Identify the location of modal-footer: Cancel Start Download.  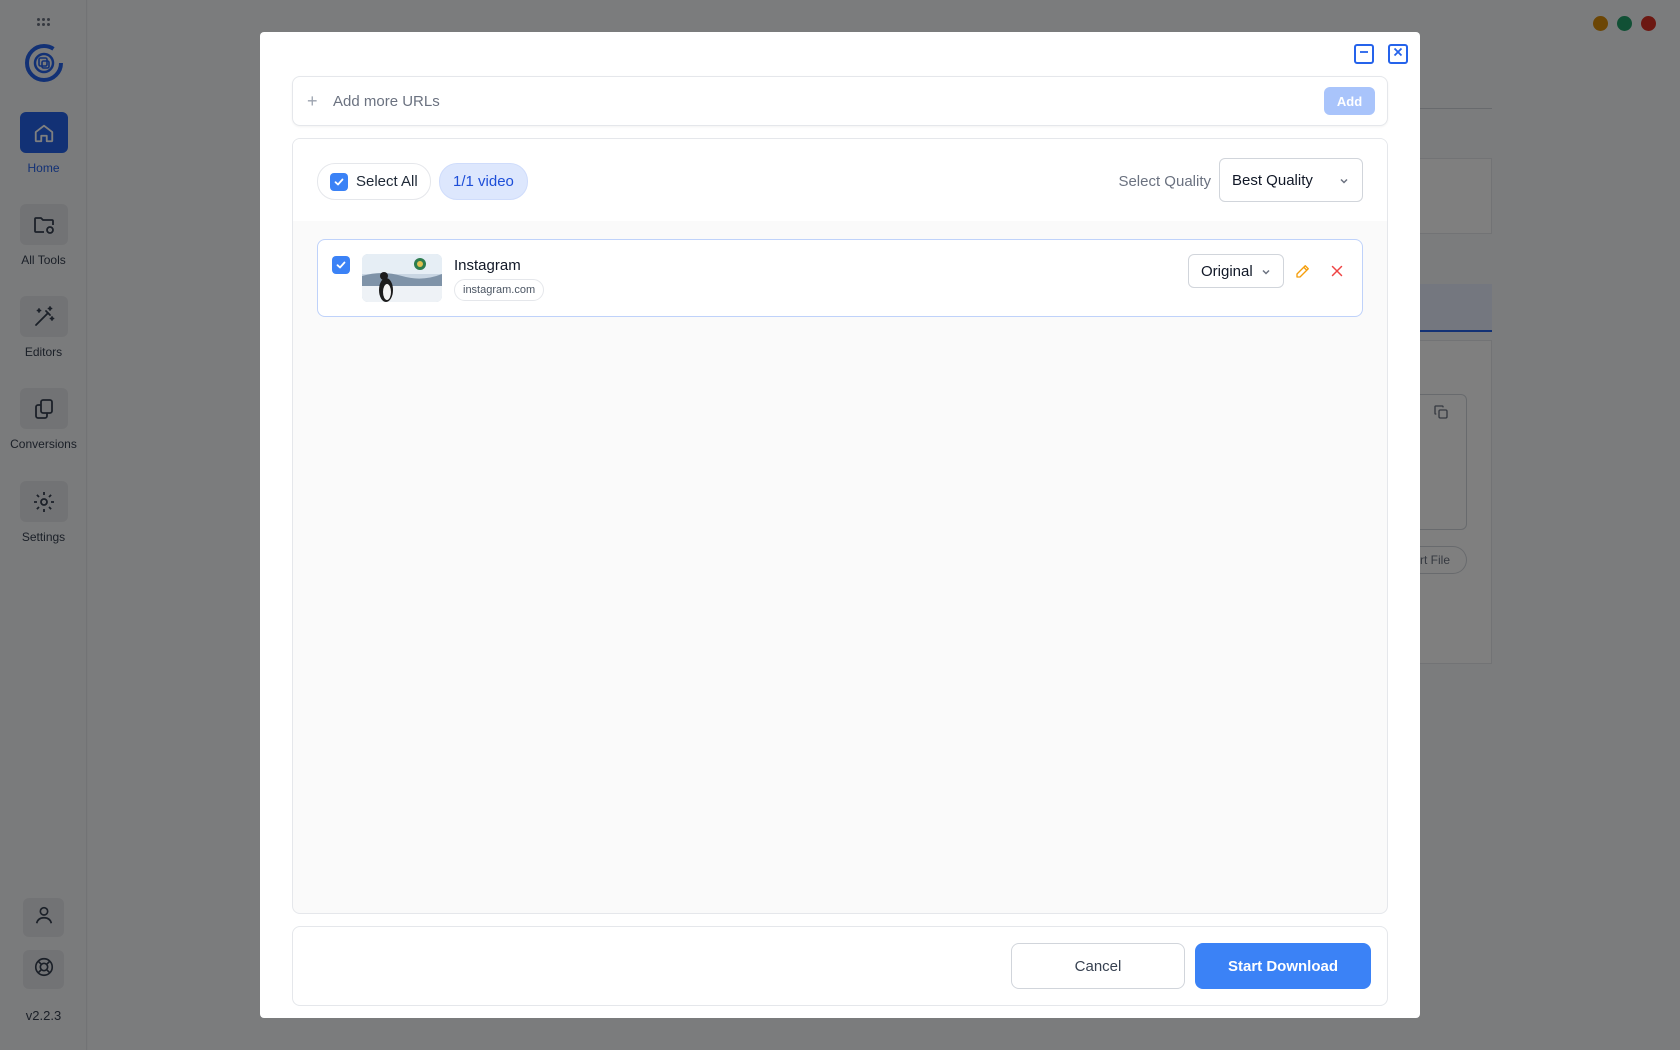
(840, 966).